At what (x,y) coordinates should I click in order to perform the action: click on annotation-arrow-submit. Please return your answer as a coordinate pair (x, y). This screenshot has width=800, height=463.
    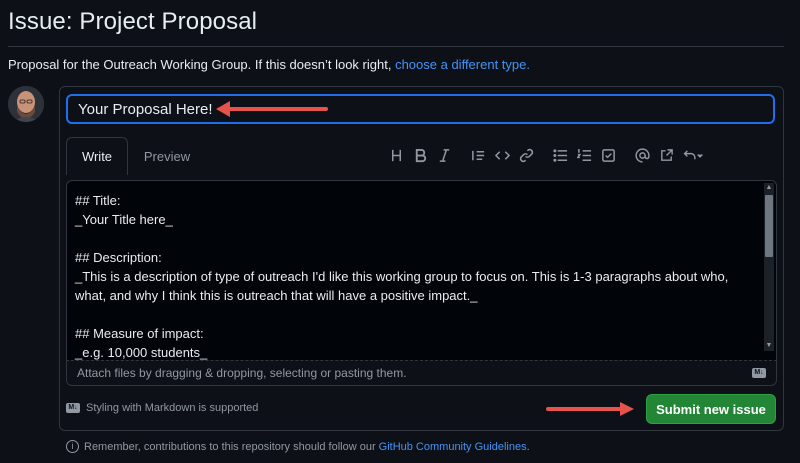
    Looking at the image, I should click on (590, 409).